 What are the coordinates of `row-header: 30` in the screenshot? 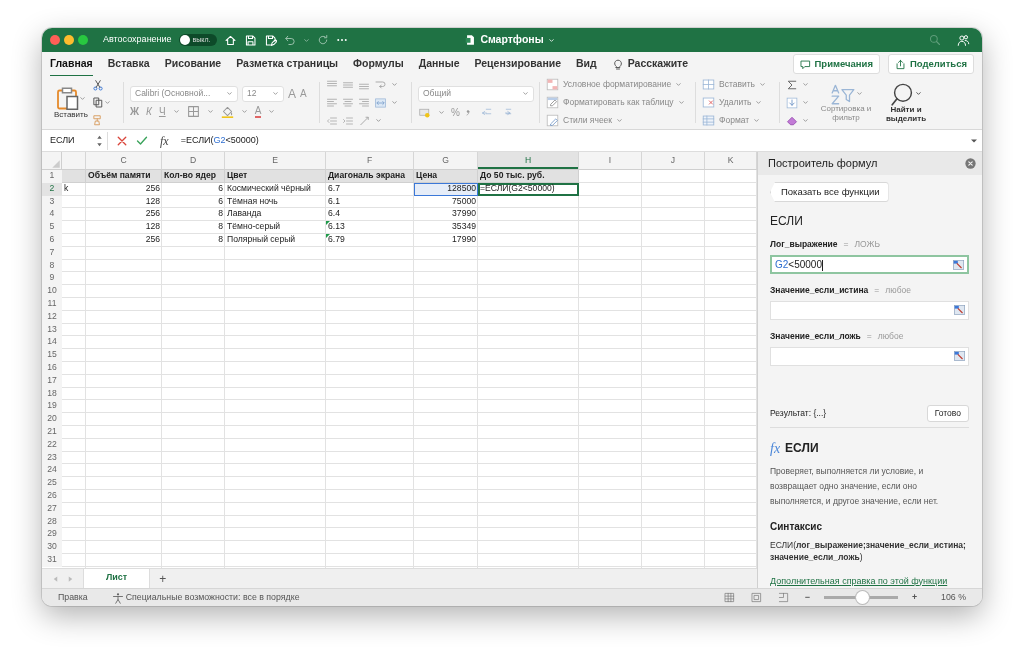 It's located at (52, 547).